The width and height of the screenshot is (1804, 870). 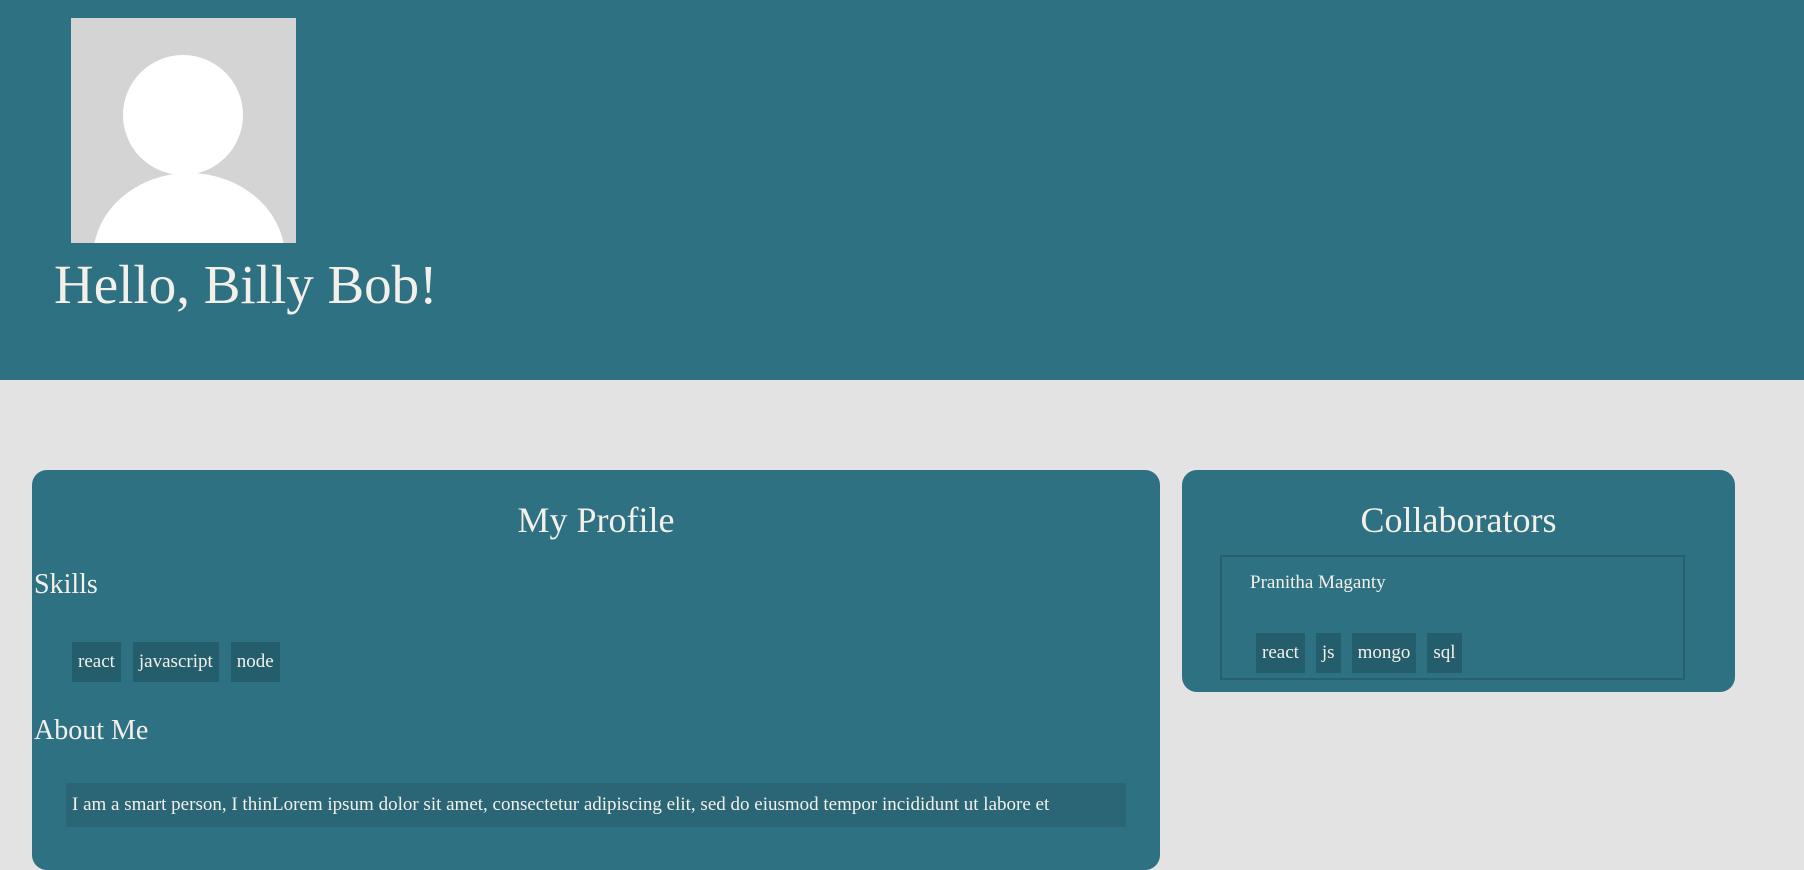 I want to click on default-user-avatar-icon, so click(x=183, y=130).